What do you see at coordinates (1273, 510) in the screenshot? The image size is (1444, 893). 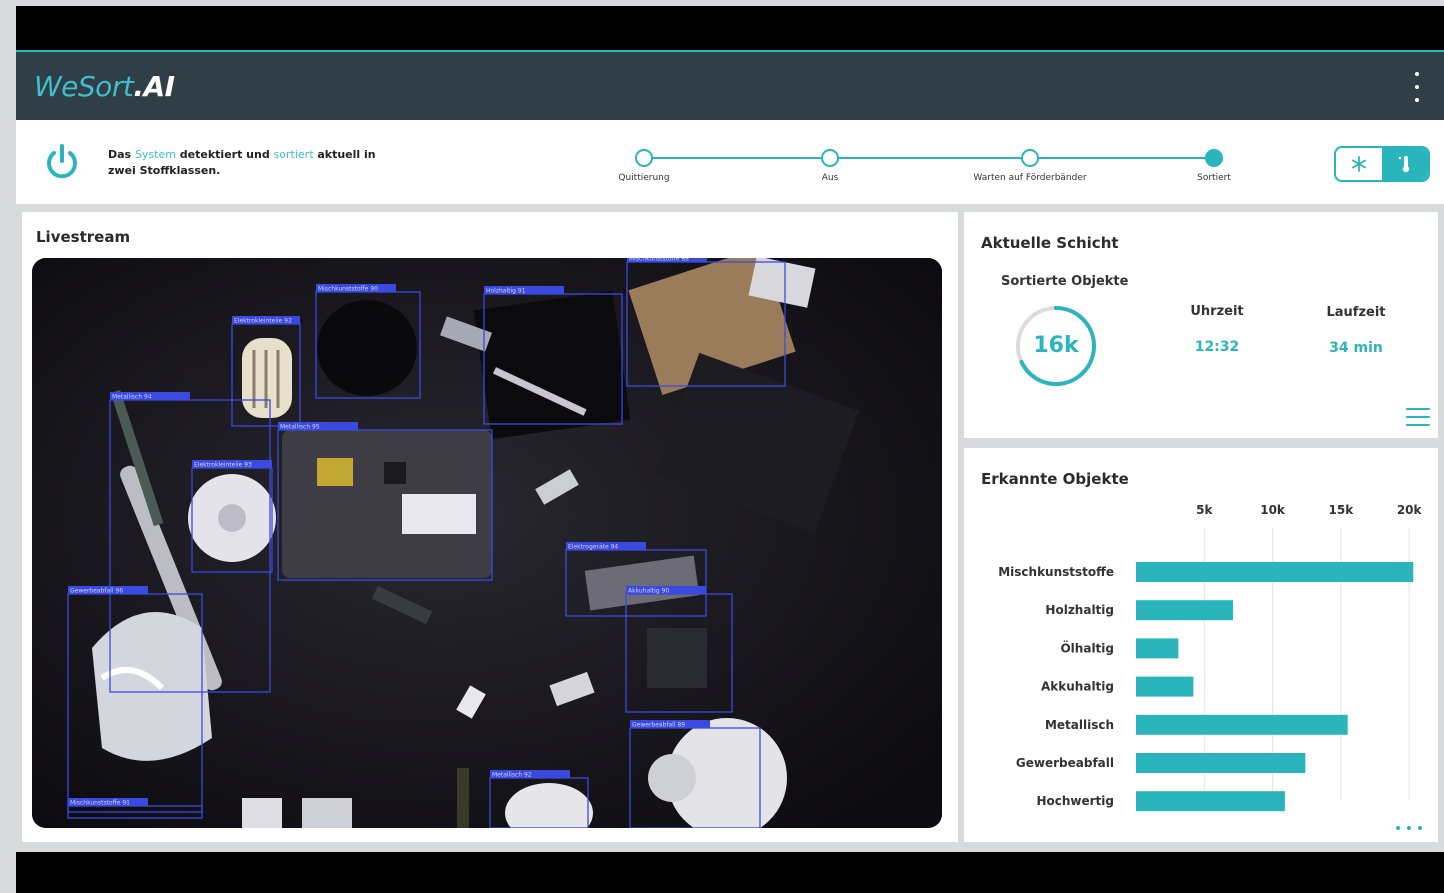 I see `x-tick-label: 10k` at bounding box center [1273, 510].